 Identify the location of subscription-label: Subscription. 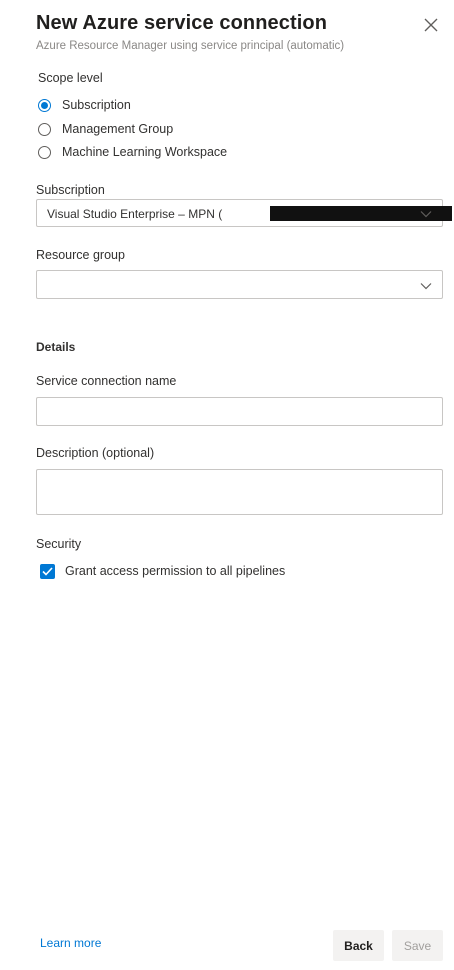
(70, 190).